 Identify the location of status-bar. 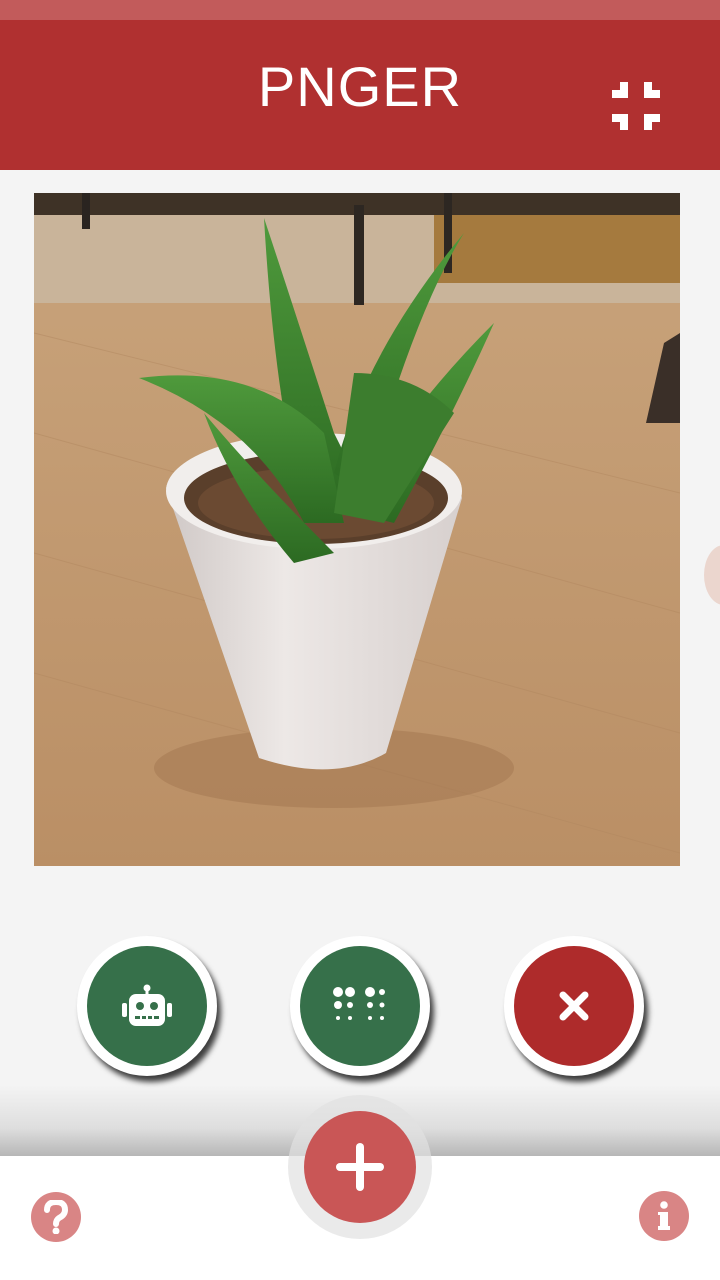
(360, 10).